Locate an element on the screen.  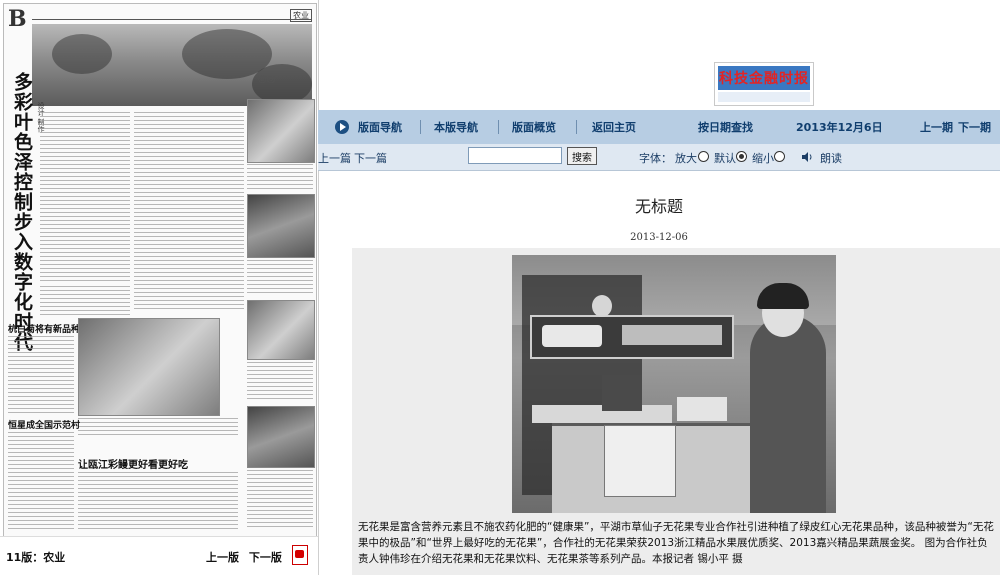
article-title: 无标题 is located at coordinates (658, 206).